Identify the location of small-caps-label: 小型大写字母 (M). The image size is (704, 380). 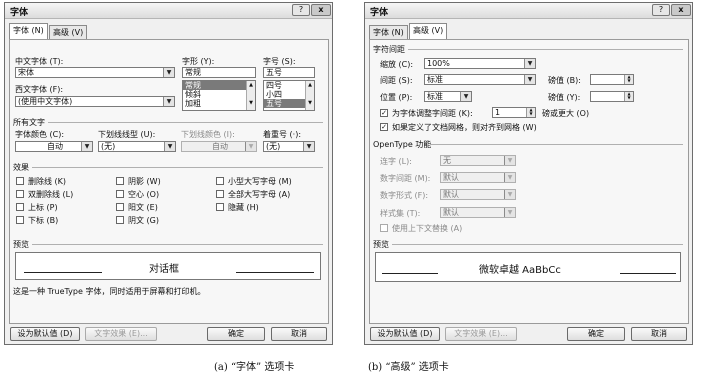
(260, 181).